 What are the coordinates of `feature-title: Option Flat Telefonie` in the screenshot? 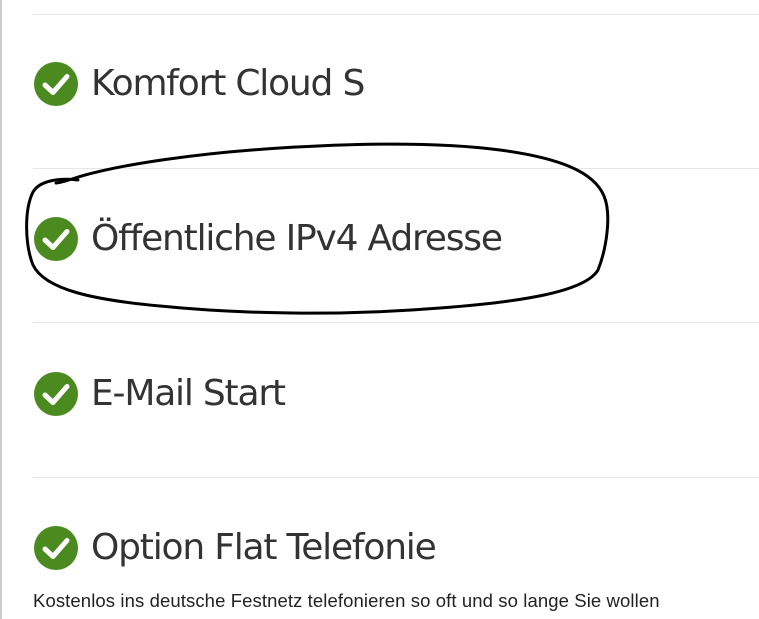 It's located at (264, 547).